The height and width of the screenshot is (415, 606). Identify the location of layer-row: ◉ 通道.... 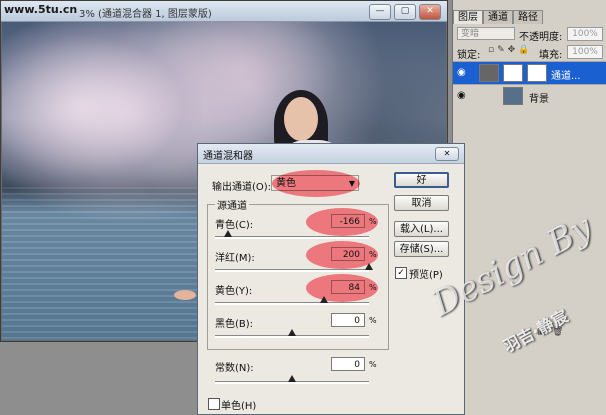
(529, 72).